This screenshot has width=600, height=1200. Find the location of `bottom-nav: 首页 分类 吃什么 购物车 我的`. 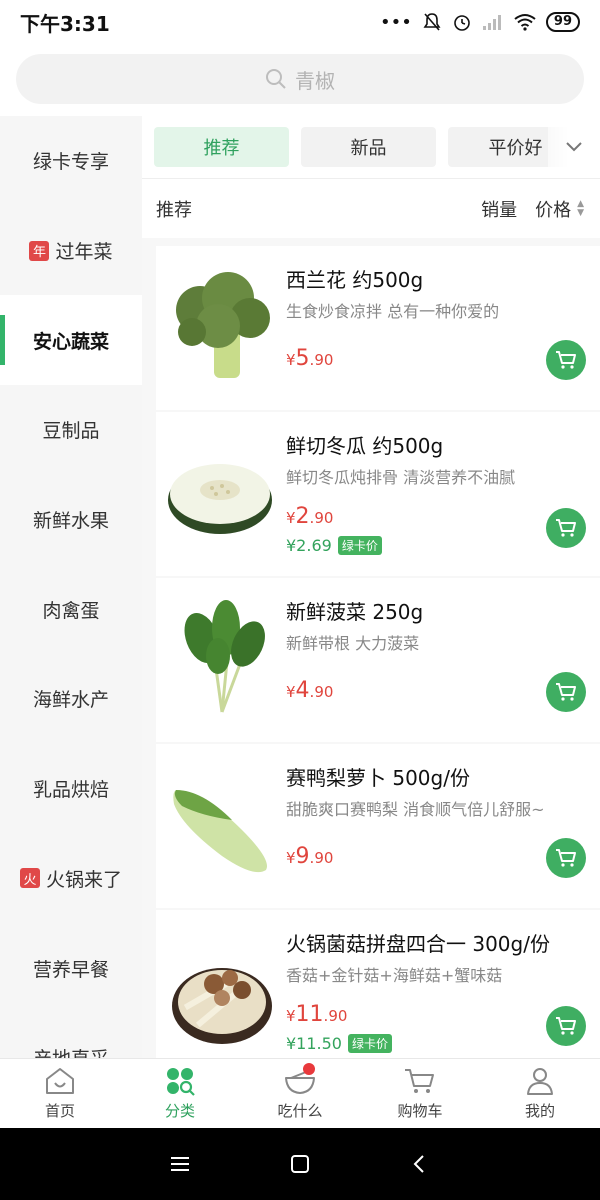

bottom-nav: 首页 分类 吃什么 购物车 我的 is located at coordinates (300, 1093).